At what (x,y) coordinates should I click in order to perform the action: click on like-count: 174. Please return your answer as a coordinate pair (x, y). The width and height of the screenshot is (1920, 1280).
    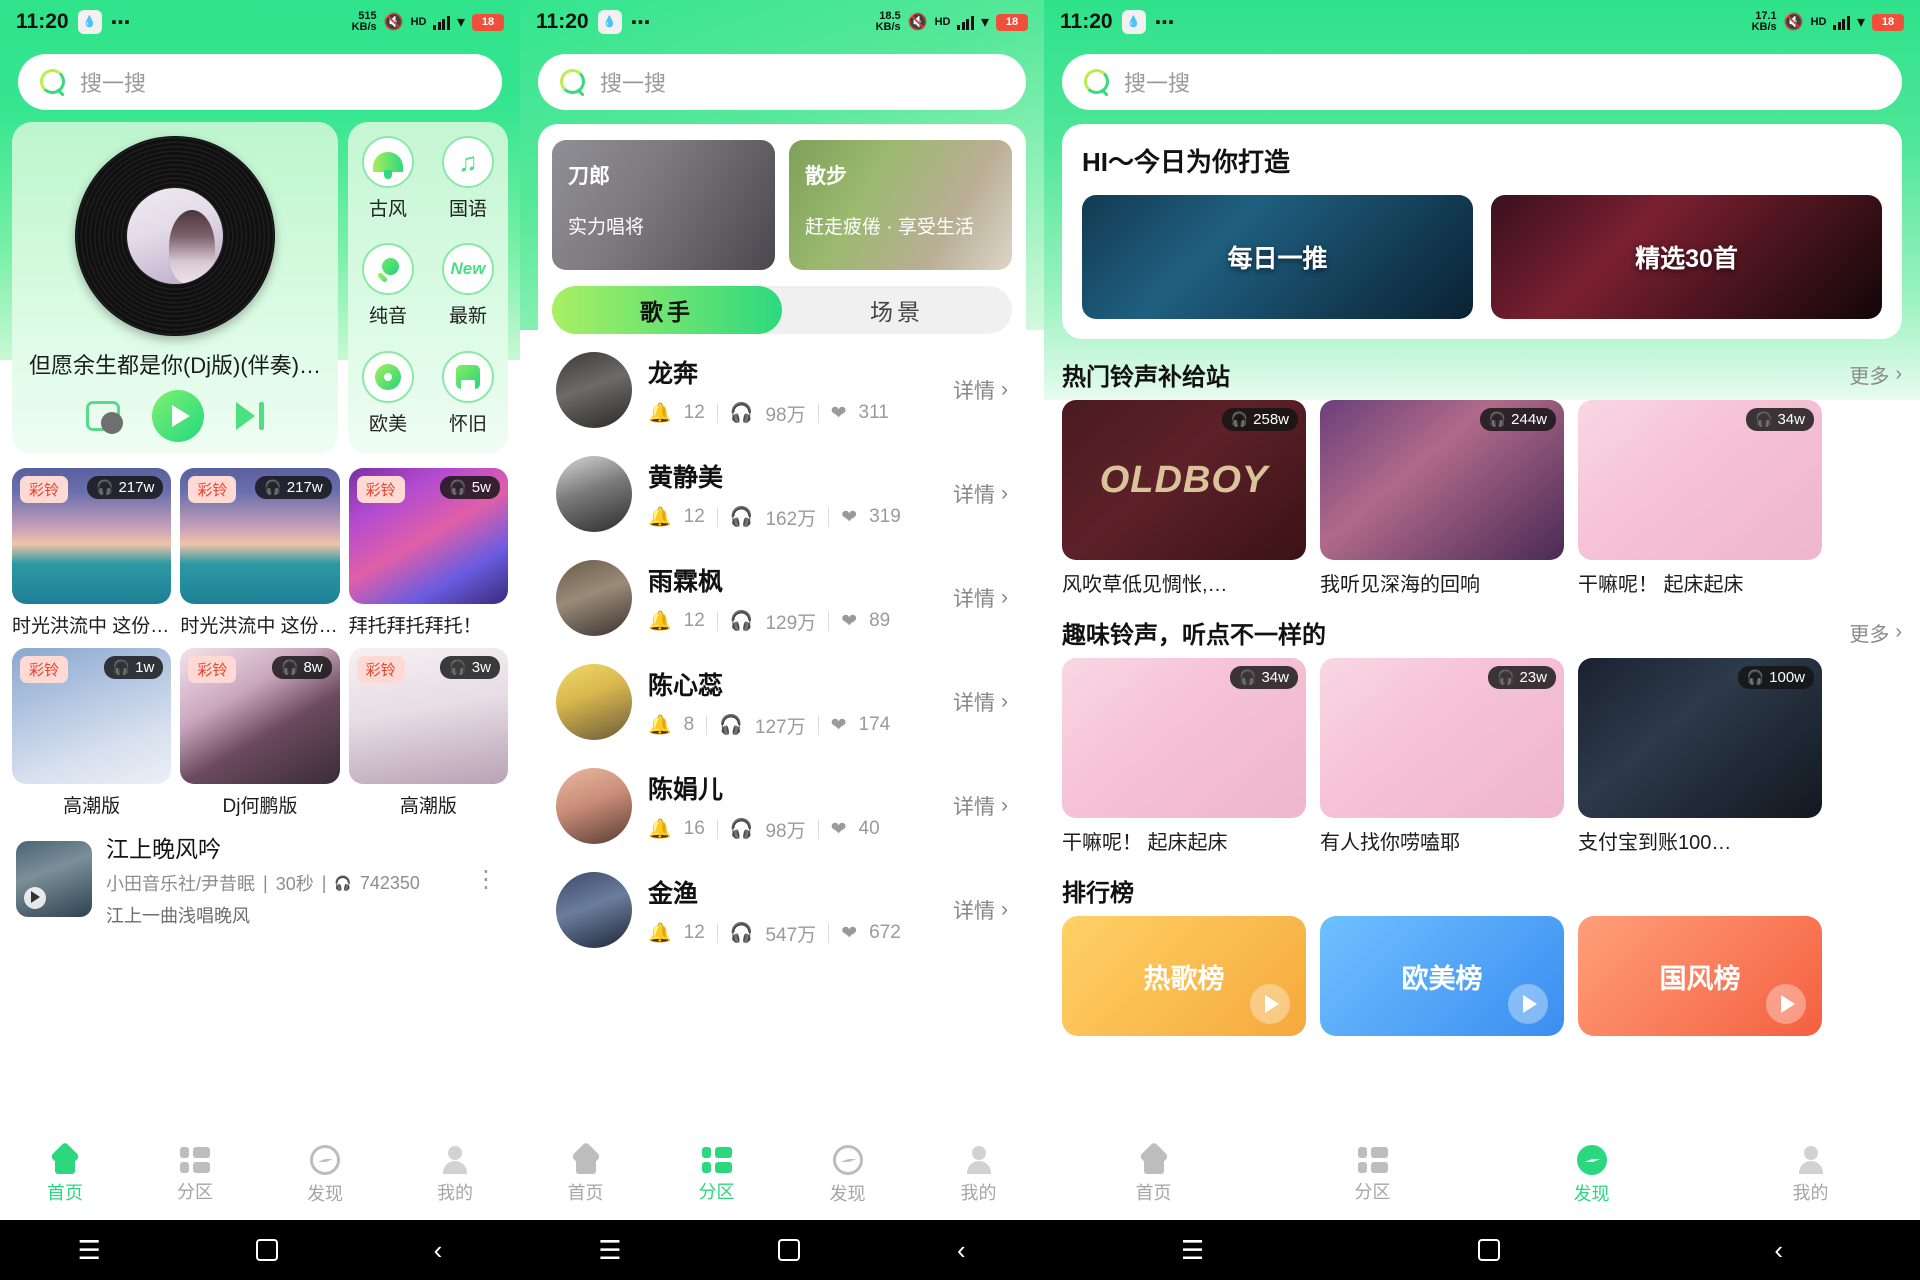
    Looking at the image, I should click on (874, 724).